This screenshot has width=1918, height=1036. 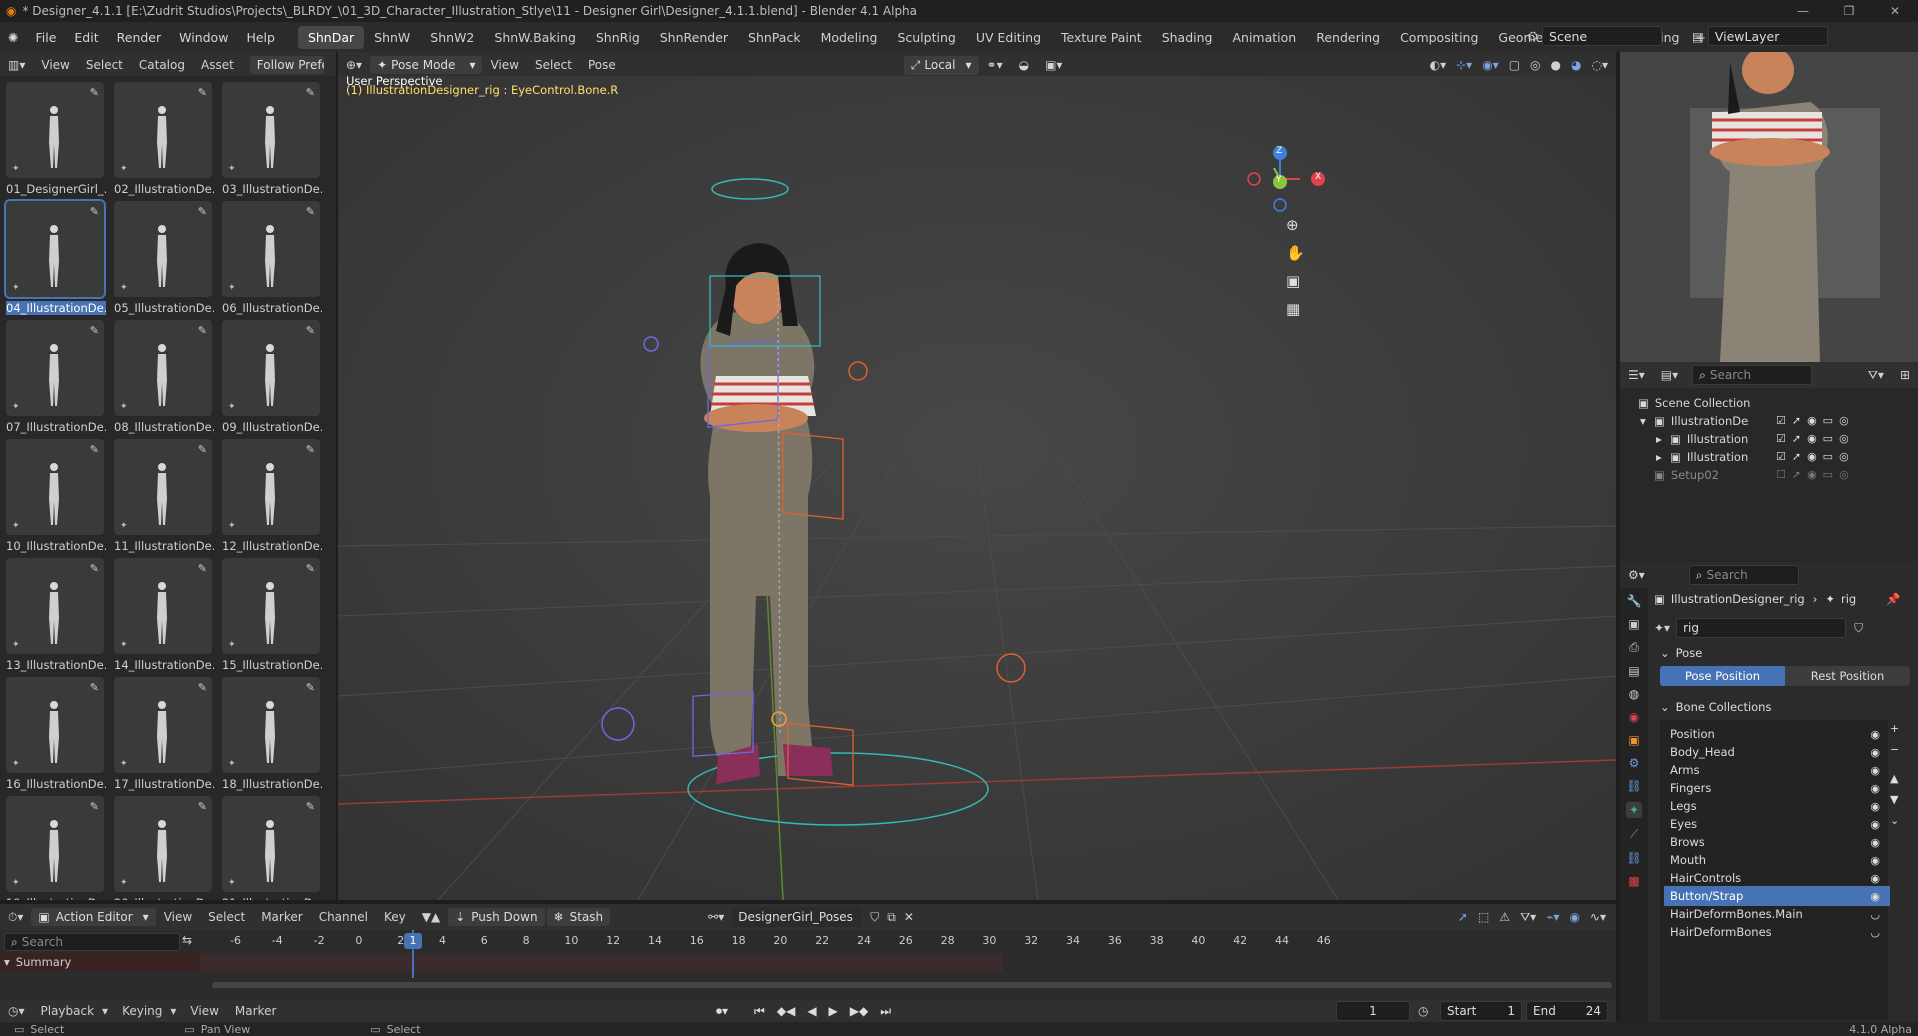 I want to click on action-name-field: DesignerGirl_Poses, so click(x=797, y=917).